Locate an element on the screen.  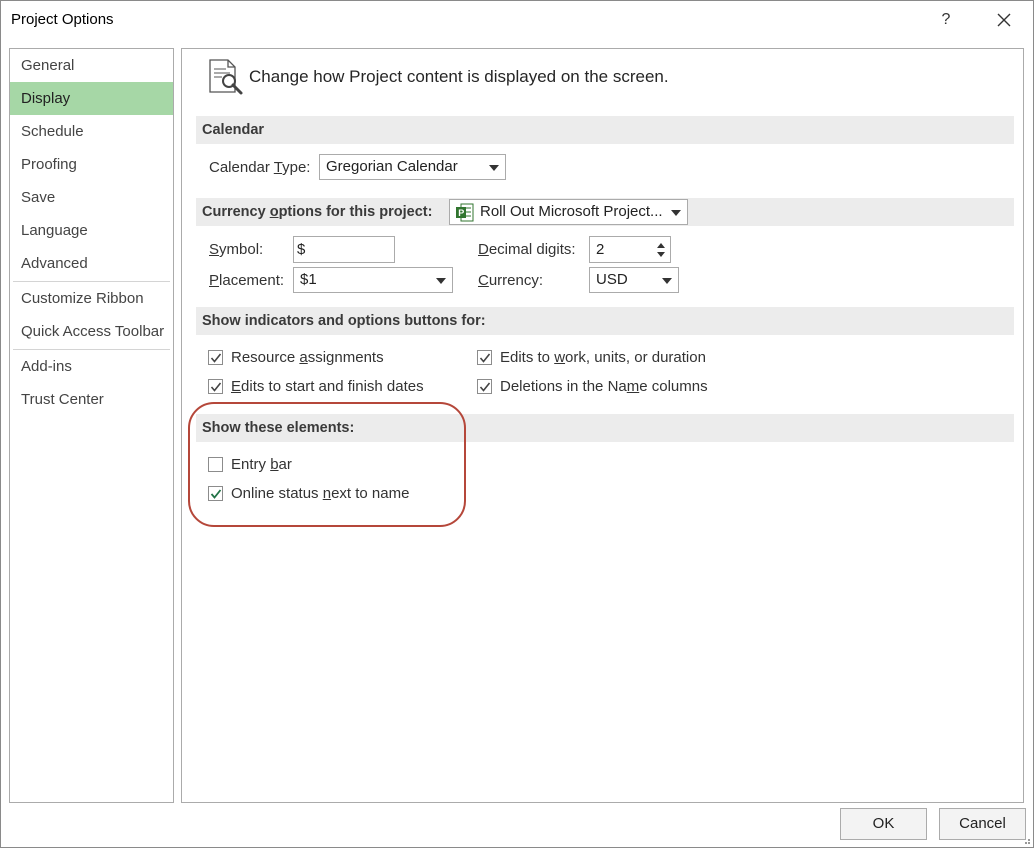
edits-start-finish-label: Edits to start and finish dates is located at coordinates (327, 386).